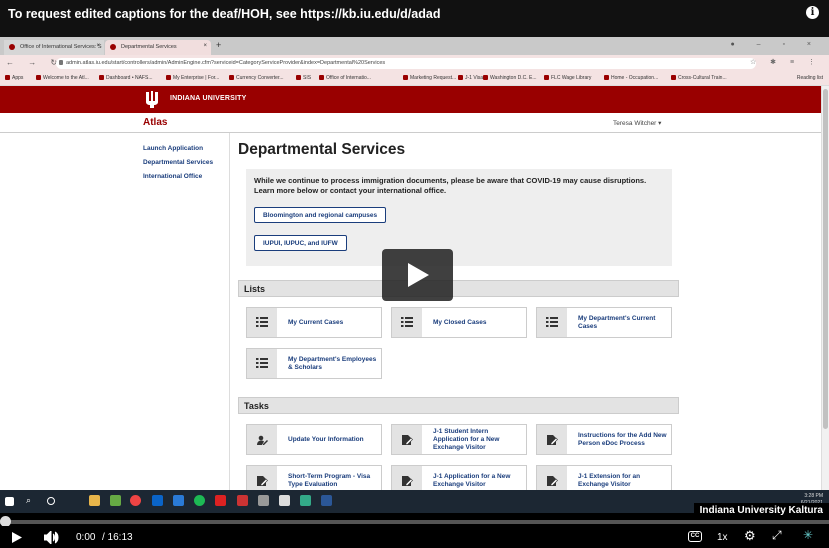 This screenshot has height=548, width=829. Describe the element at coordinates (414, 522) in the screenshot. I see `progress-bar` at that location.